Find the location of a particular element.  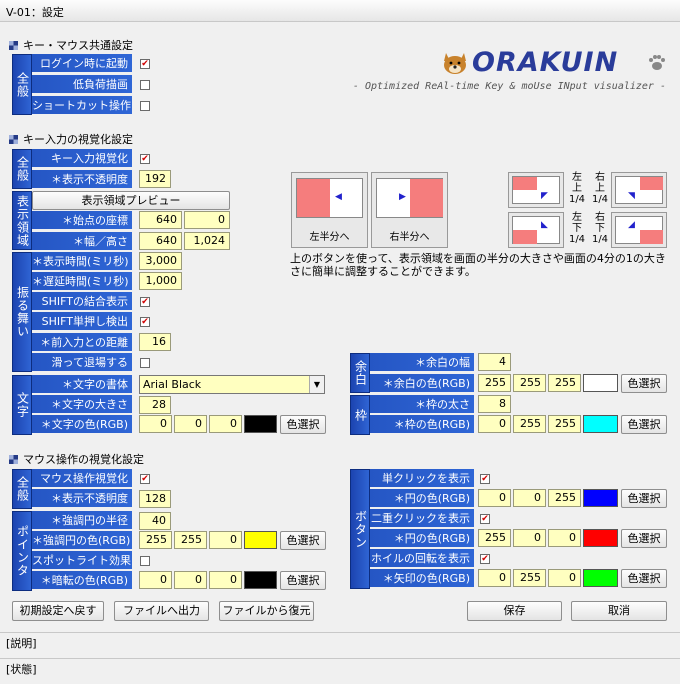

key-enable-label: キー入力視覚化 is located at coordinates (82, 158).